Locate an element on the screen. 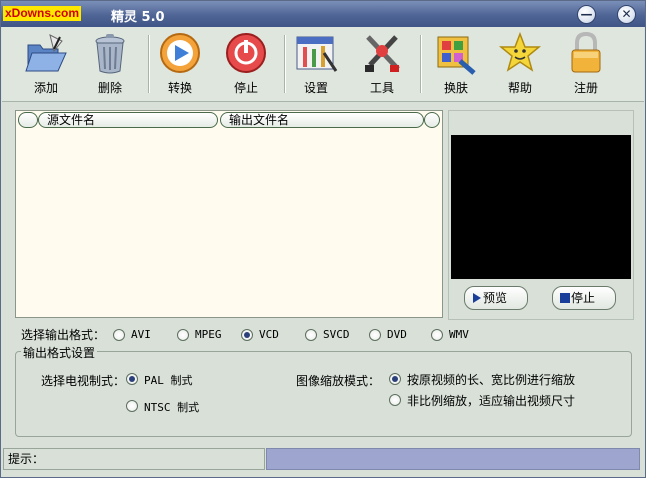 The image size is (646, 478). add-label: 添加 is located at coordinates (45, 88).